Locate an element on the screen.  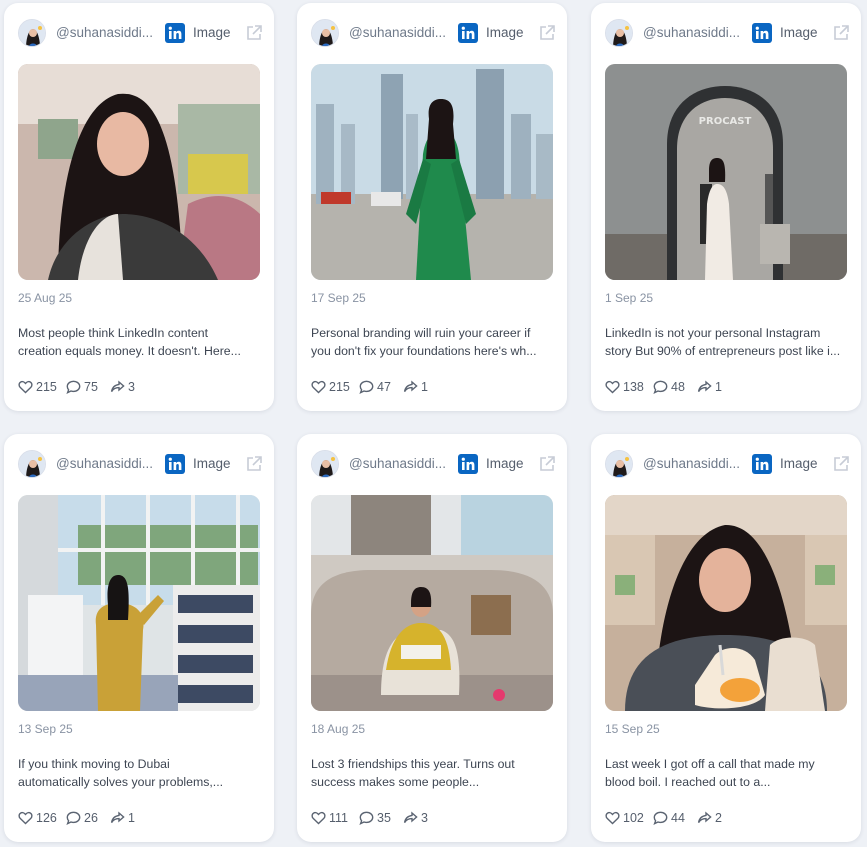
engagement-stats: 215 47 1 is located at coordinates (432, 387).